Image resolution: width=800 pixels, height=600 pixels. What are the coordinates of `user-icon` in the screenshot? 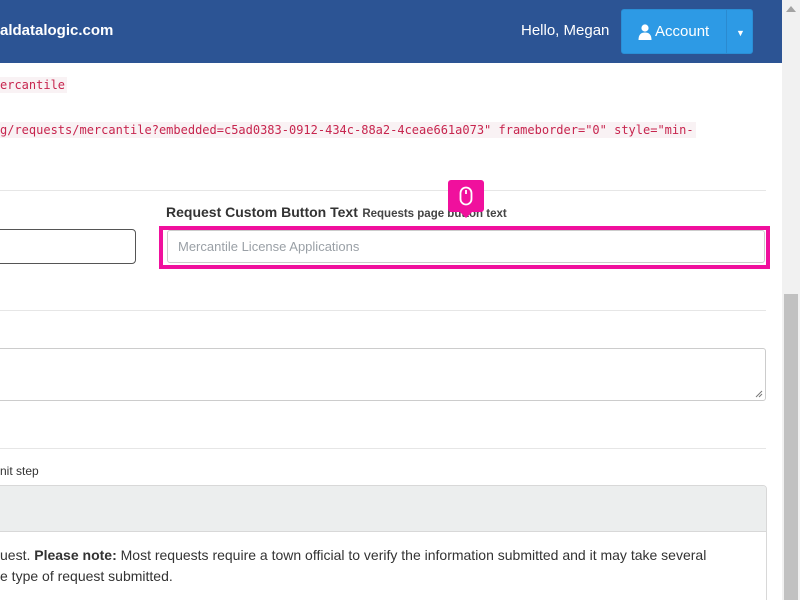 It's located at (645, 32).